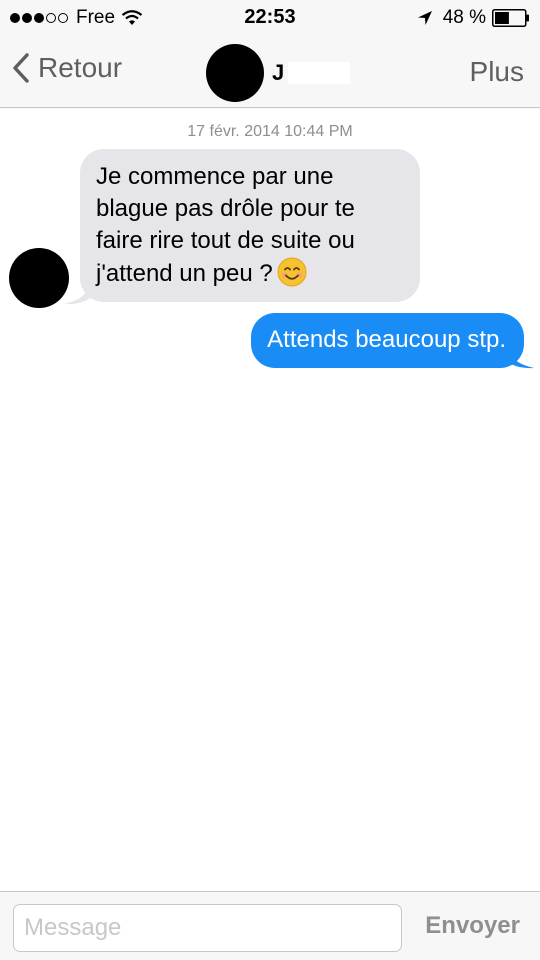 The height and width of the screenshot is (960, 540). What do you see at coordinates (319, 73) in the screenshot?
I see `name-redaction` at bounding box center [319, 73].